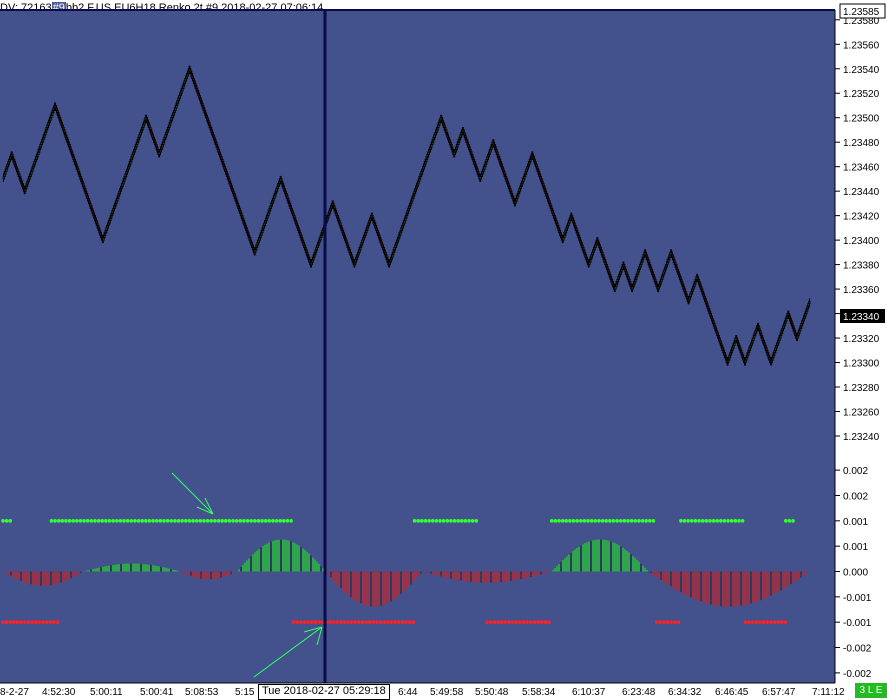 This screenshot has width=887, height=700. Describe the element at coordinates (861, 266) in the screenshot. I see `price-tick-label: 1.23380` at that location.